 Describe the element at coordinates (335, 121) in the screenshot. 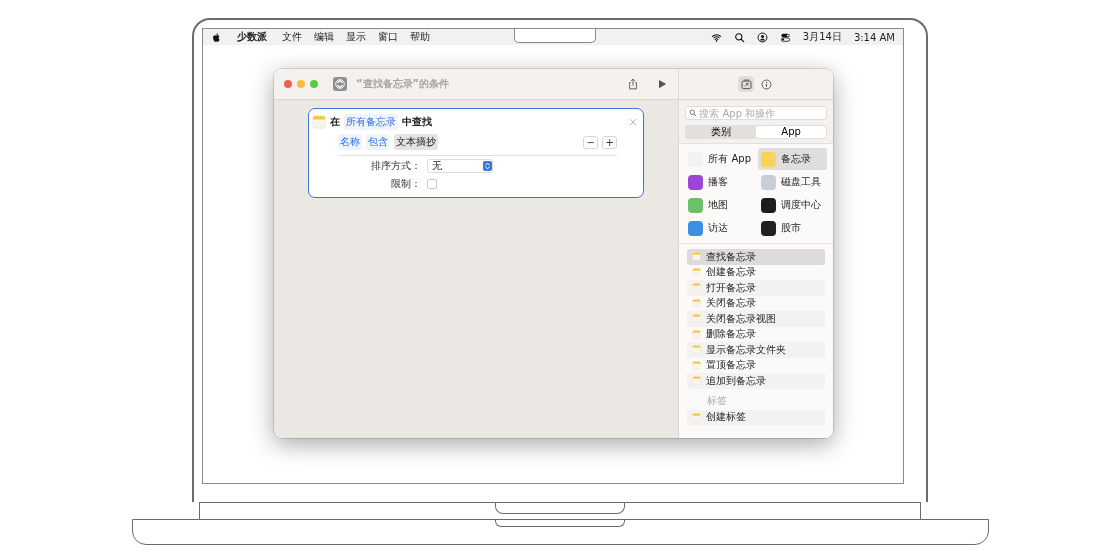

I see `action-text: 在` at that location.